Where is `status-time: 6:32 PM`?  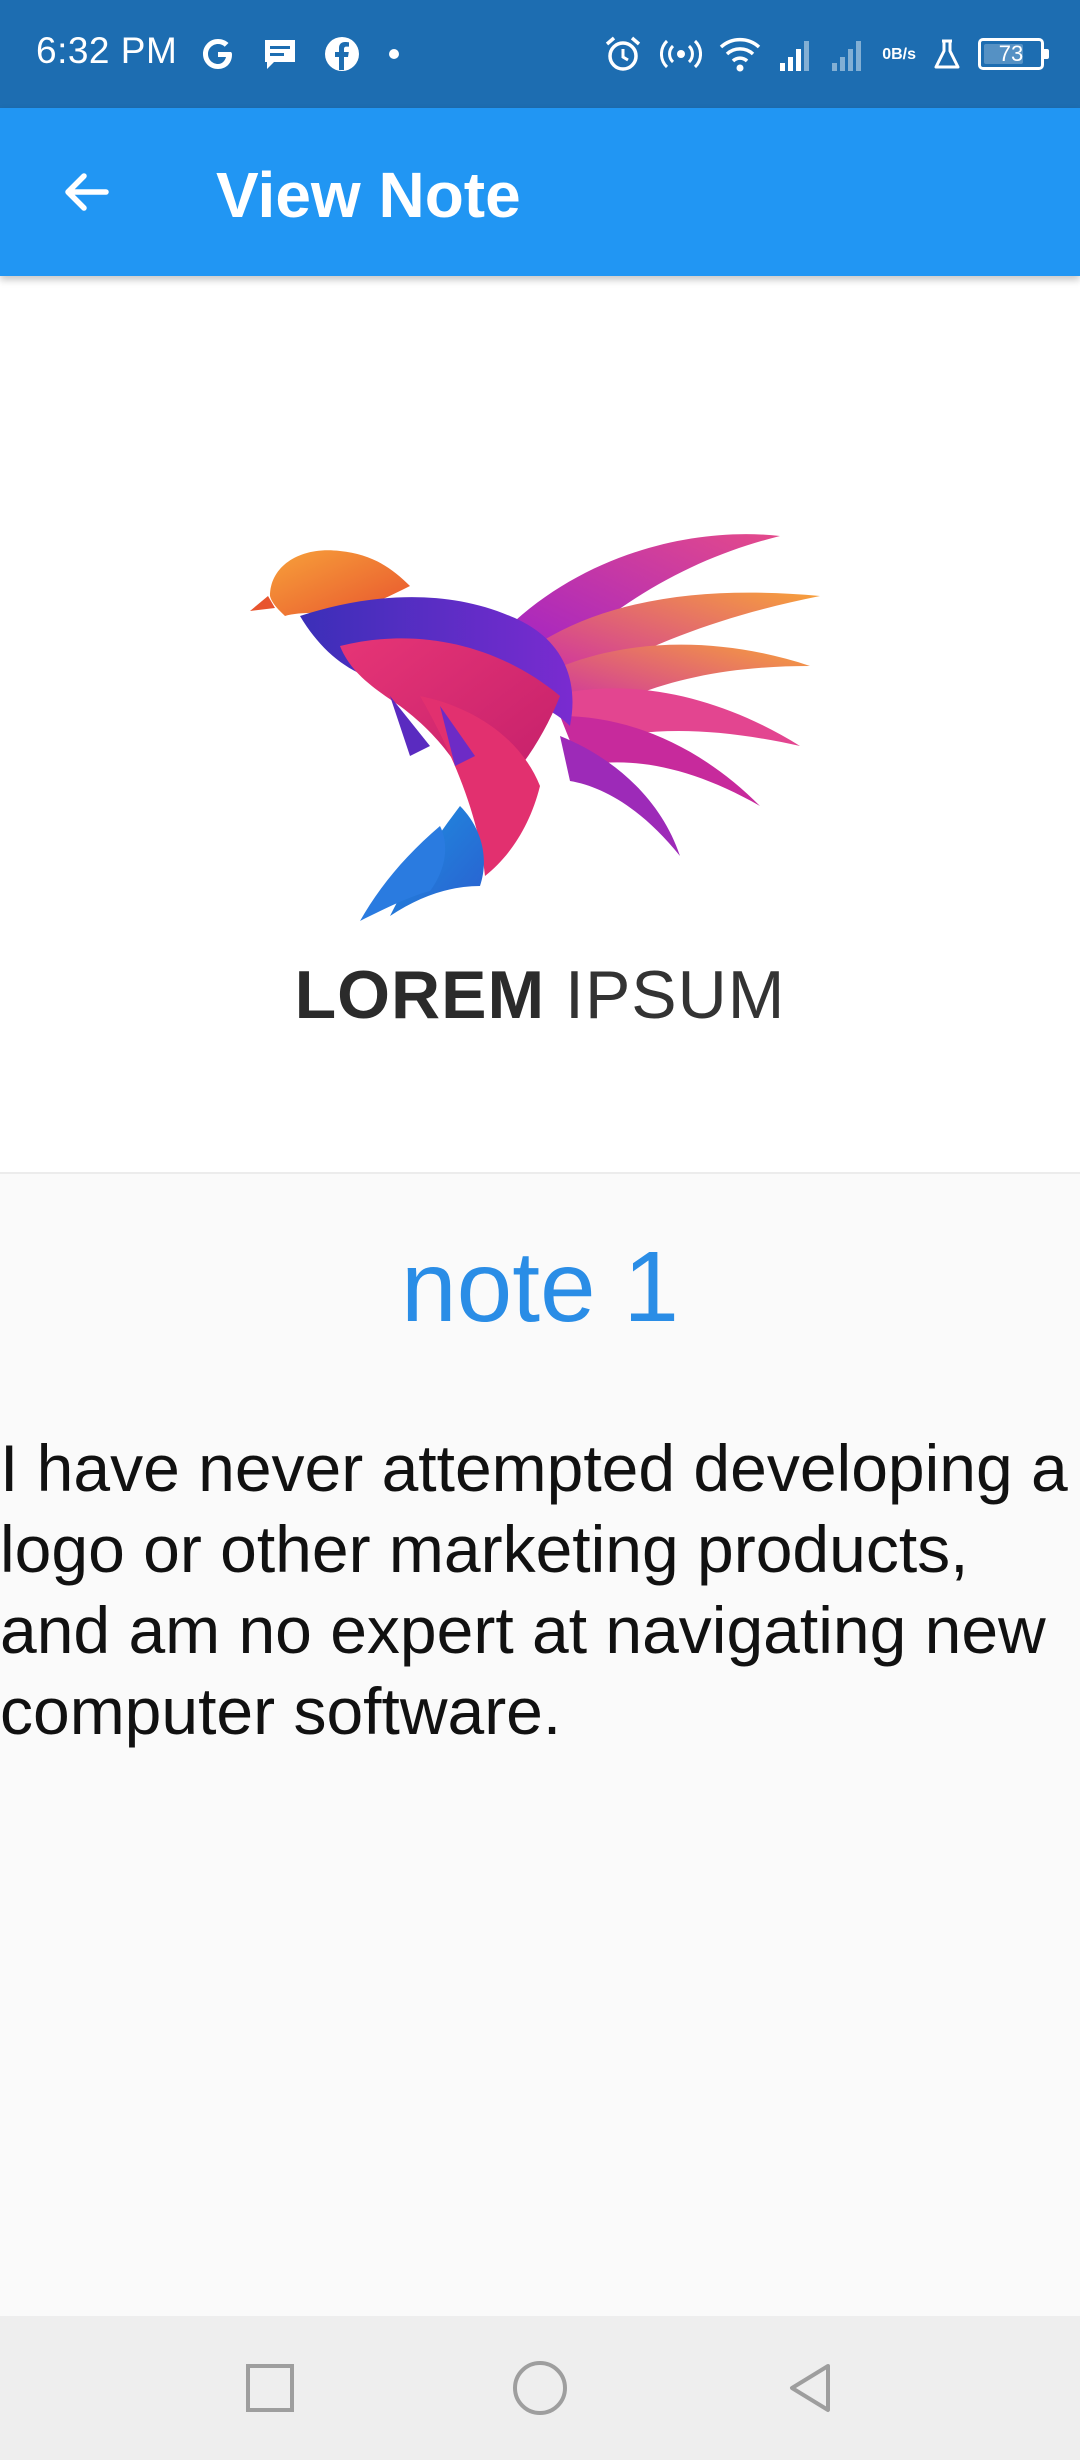 status-time: 6:32 PM is located at coordinates (107, 50).